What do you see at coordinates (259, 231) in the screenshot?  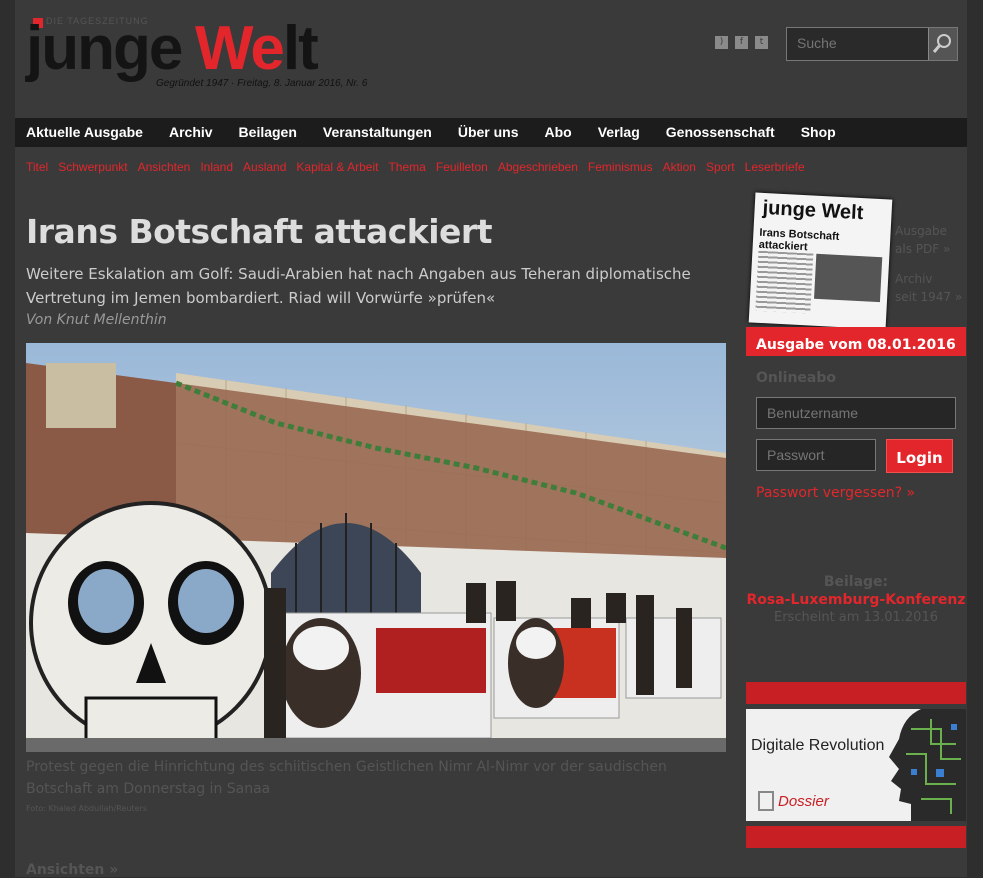 I see `article-title: Irans Botschaft attackiert` at bounding box center [259, 231].